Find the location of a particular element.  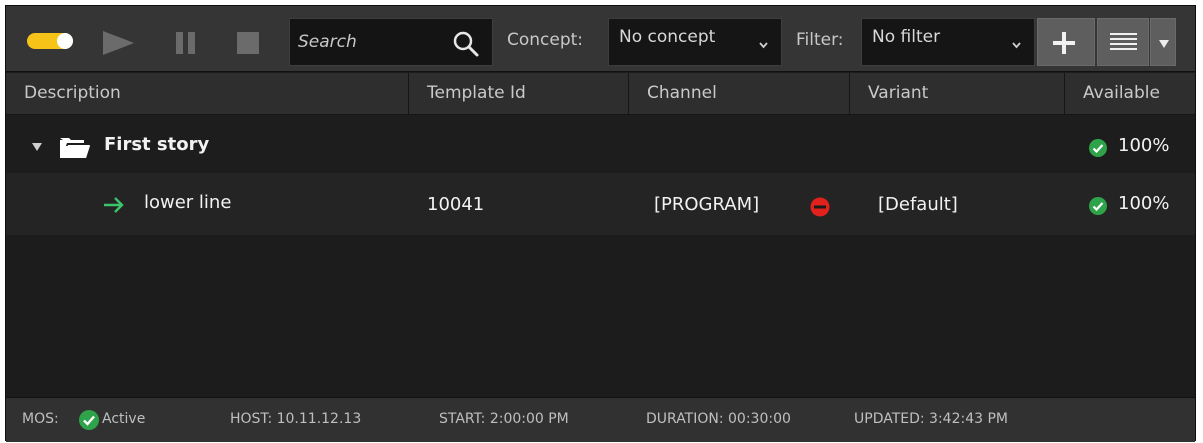

channel-value: [PROGRAM] is located at coordinates (707, 204).